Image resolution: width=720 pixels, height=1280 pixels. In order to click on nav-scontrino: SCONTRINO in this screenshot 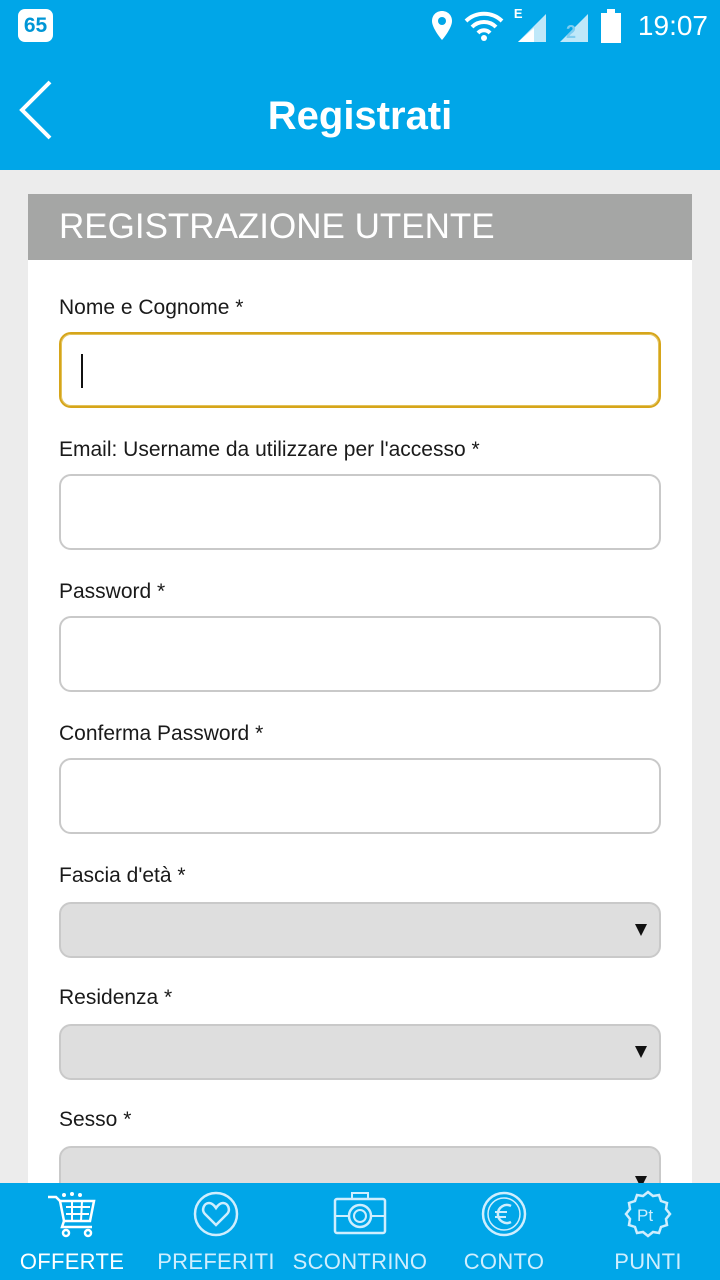, I will do `click(360, 1231)`.